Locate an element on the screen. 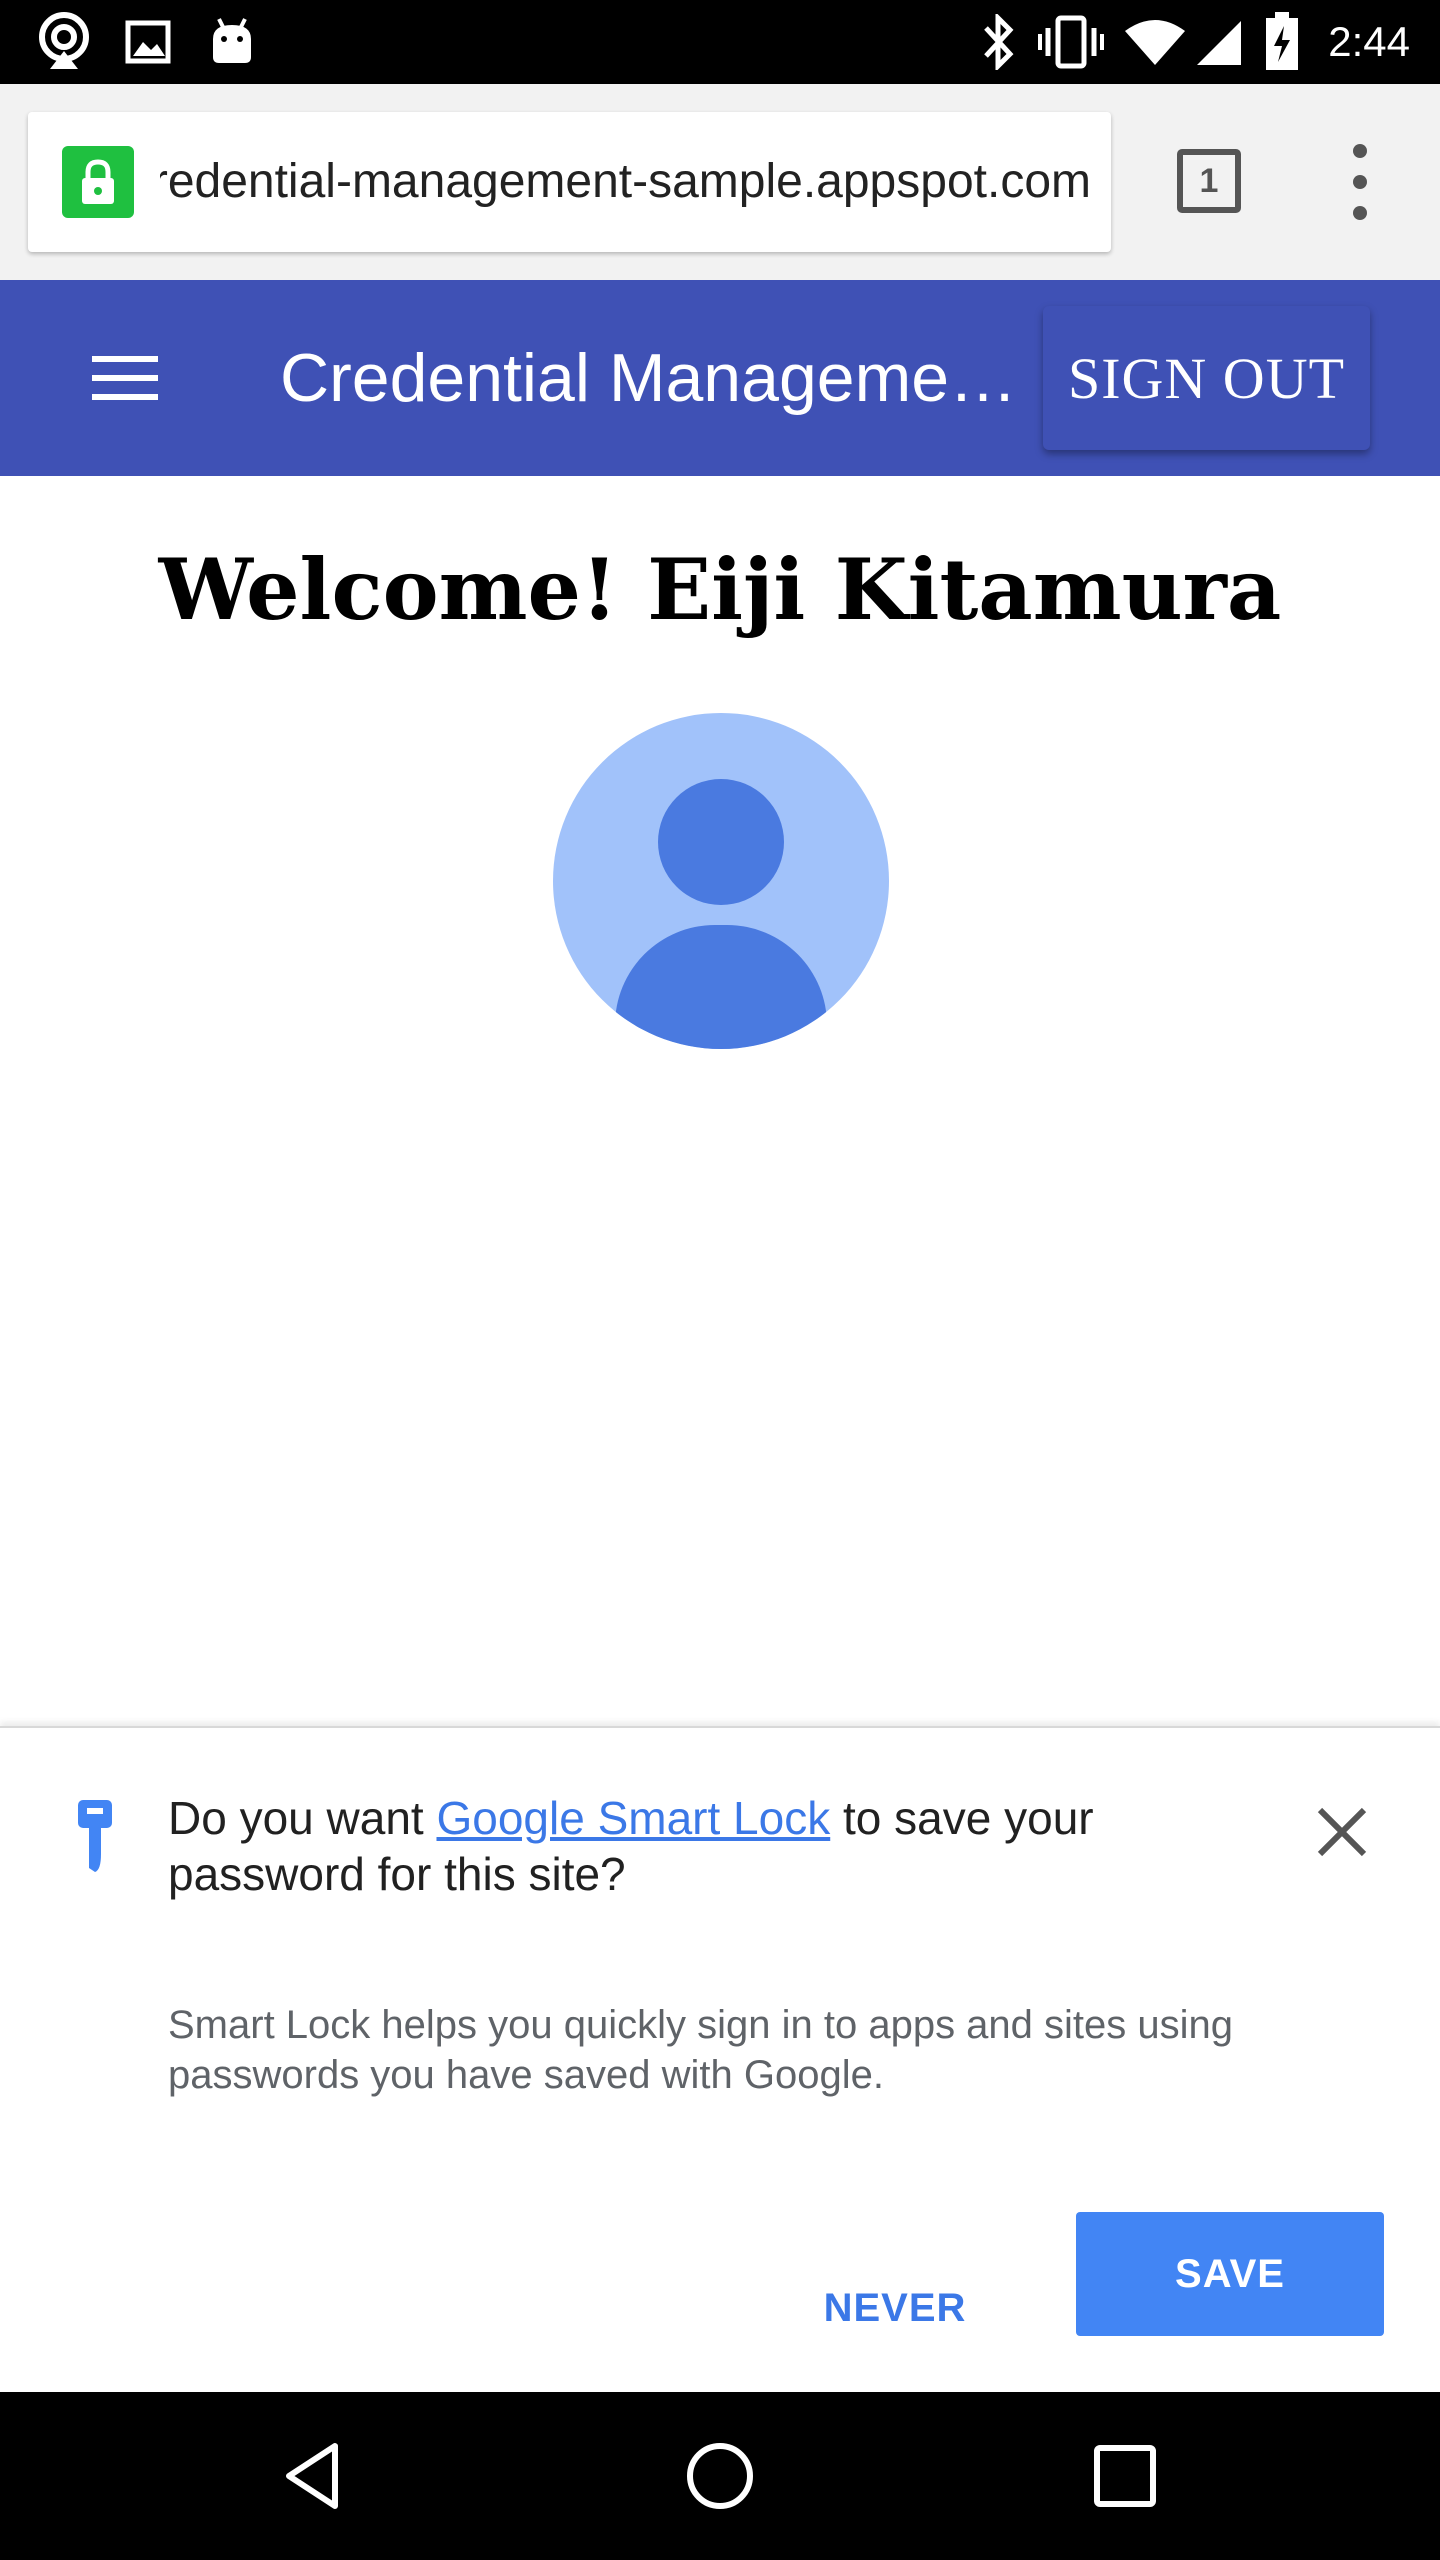 This screenshot has width=1440, height=2560. lock-icon is located at coordinates (98, 182).